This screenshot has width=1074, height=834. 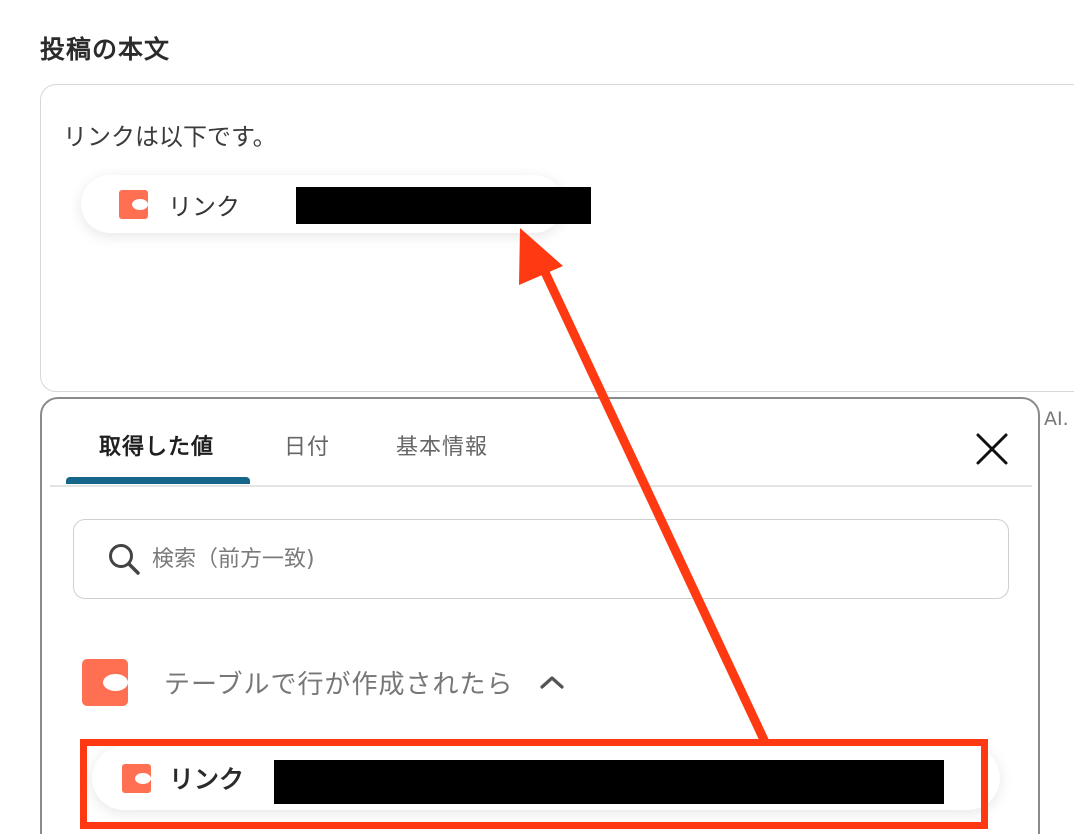 I want to click on chevron-up-icon, so click(x=552, y=682).